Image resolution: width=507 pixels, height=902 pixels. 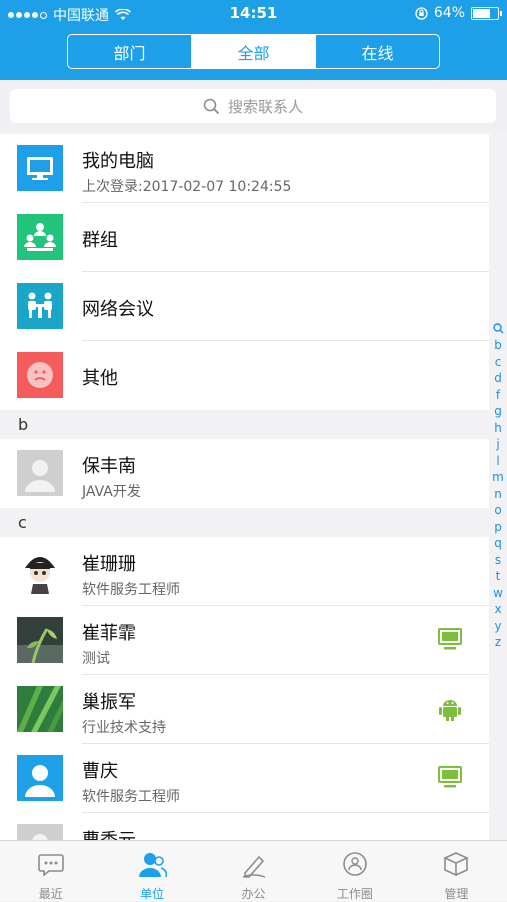 What do you see at coordinates (497, 609) in the screenshot?
I see `index-letter-x: x` at bounding box center [497, 609].